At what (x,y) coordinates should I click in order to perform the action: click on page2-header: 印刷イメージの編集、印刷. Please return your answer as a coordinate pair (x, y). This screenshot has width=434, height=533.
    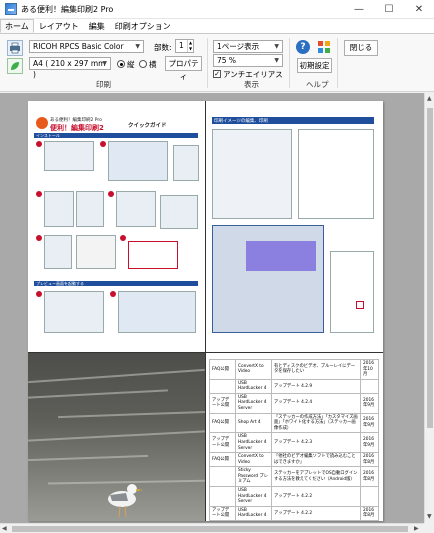
    Looking at the image, I should click on (241, 121).